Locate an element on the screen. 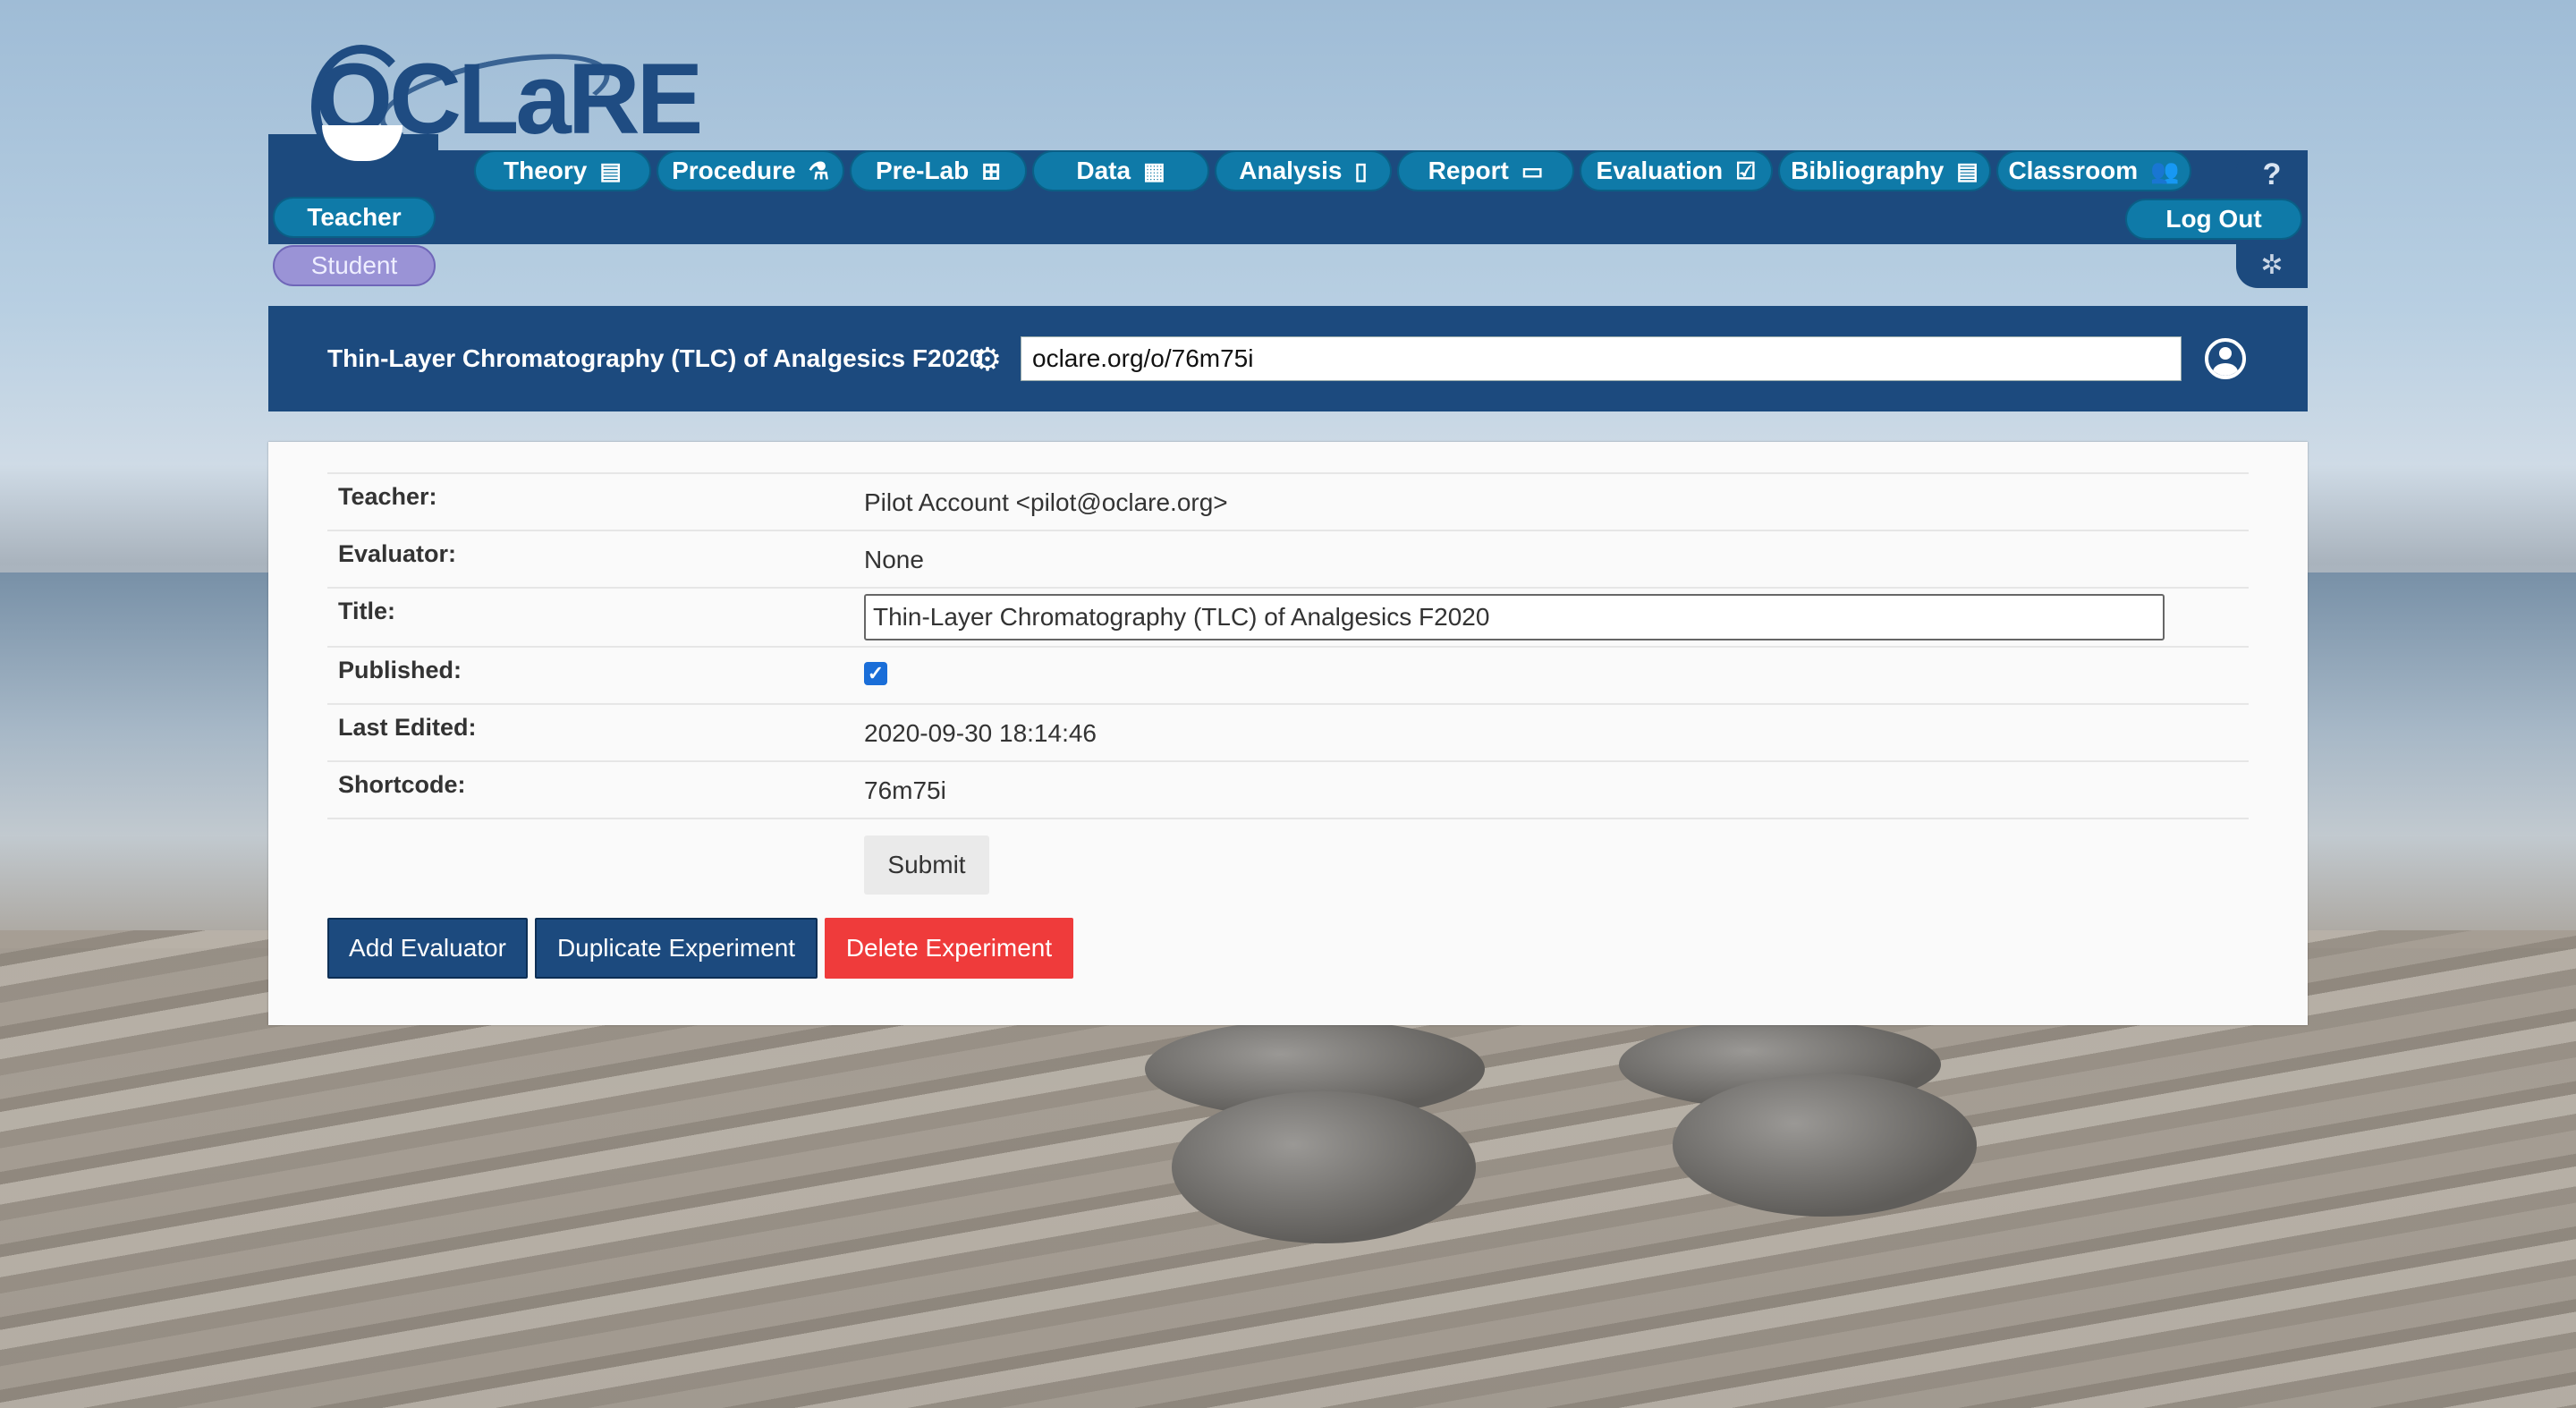 The width and height of the screenshot is (2576, 1408). bug-icon: ✲ is located at coordinates (2272, 265).